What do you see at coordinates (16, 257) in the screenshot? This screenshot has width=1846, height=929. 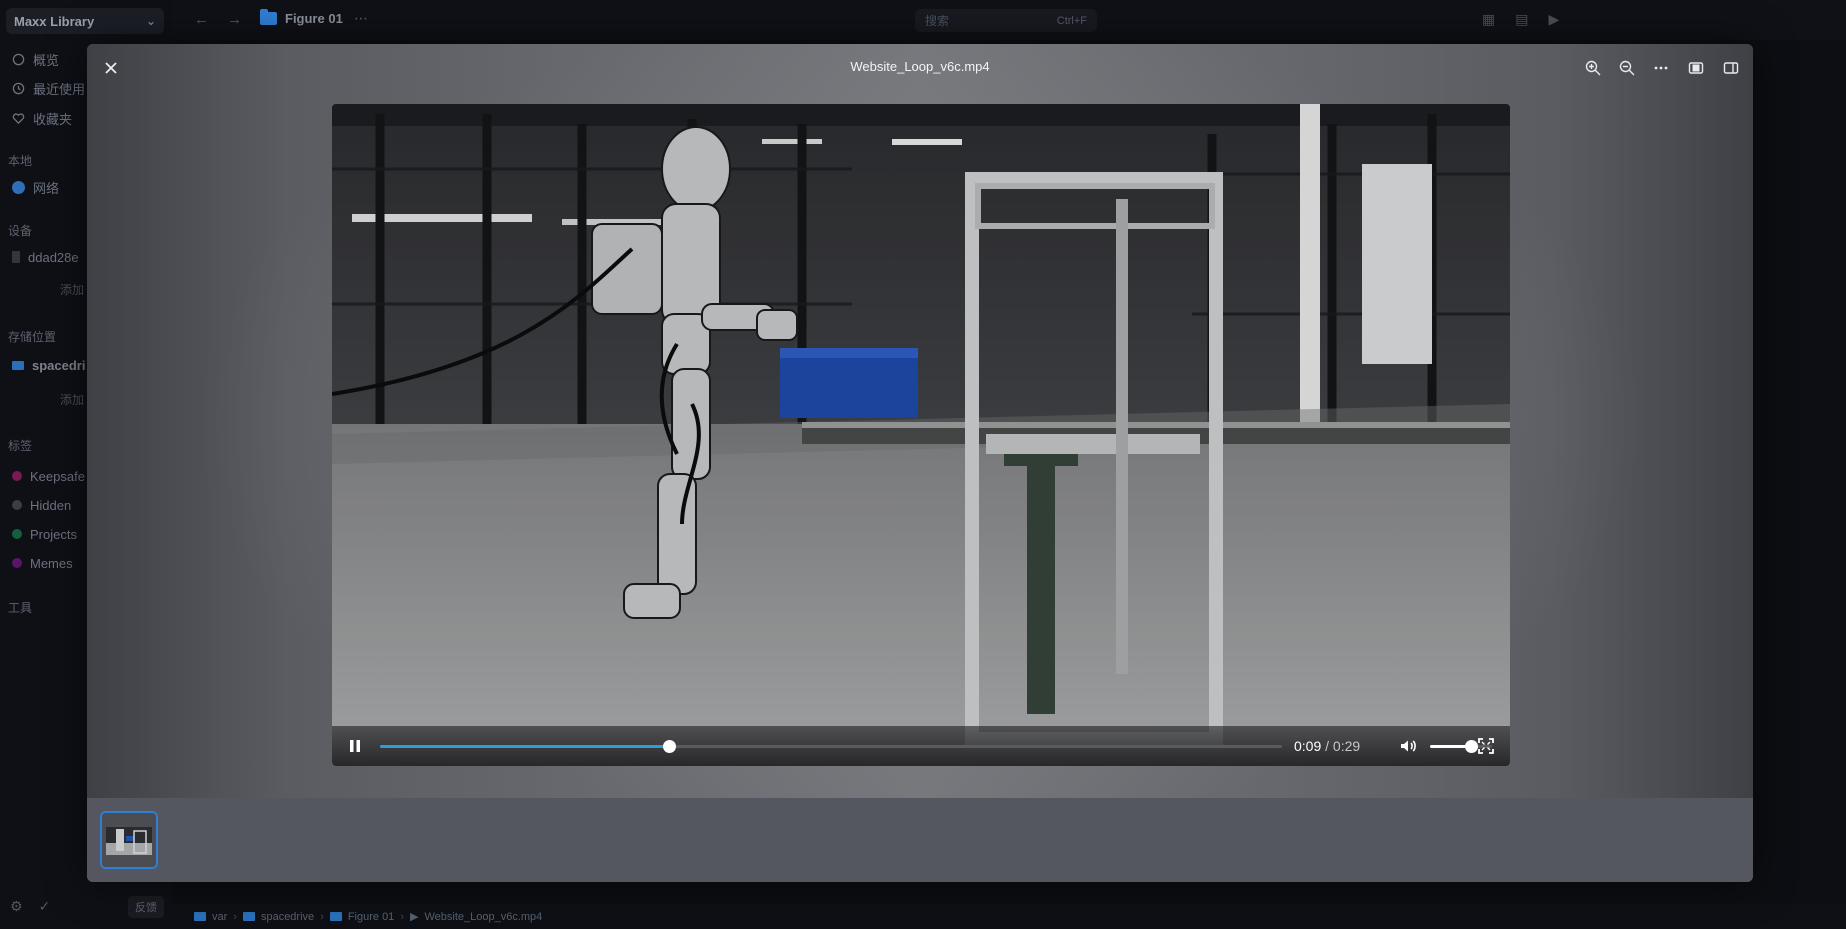 I see `laptop-icon` at bounding box center [16, 257].